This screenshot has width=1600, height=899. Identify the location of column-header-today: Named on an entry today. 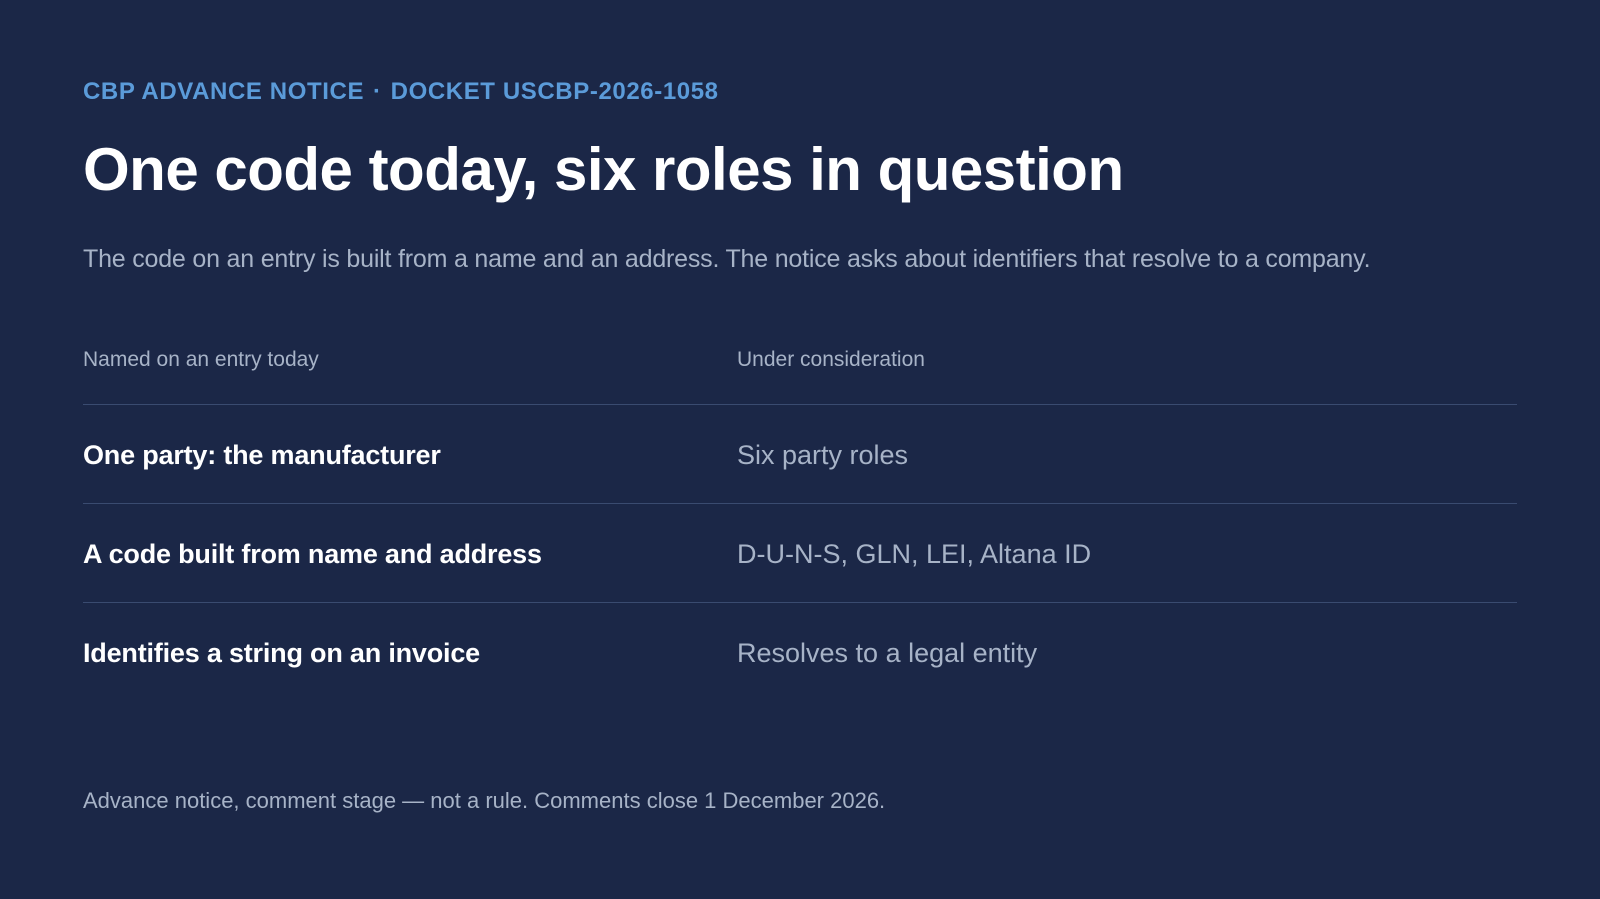
(201, 359).